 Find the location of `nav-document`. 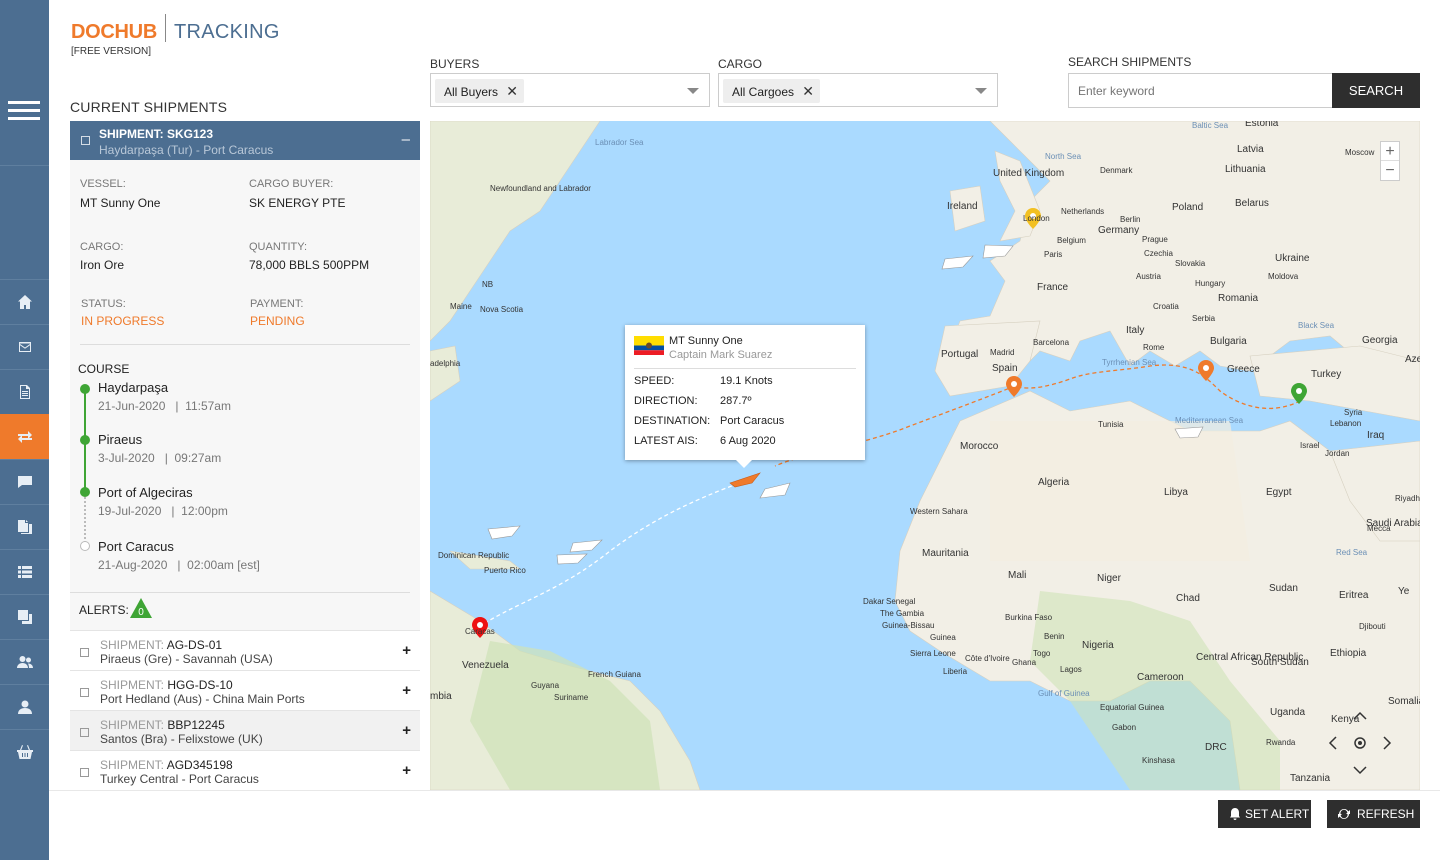

nav-document is located at coordinates (24, 391).